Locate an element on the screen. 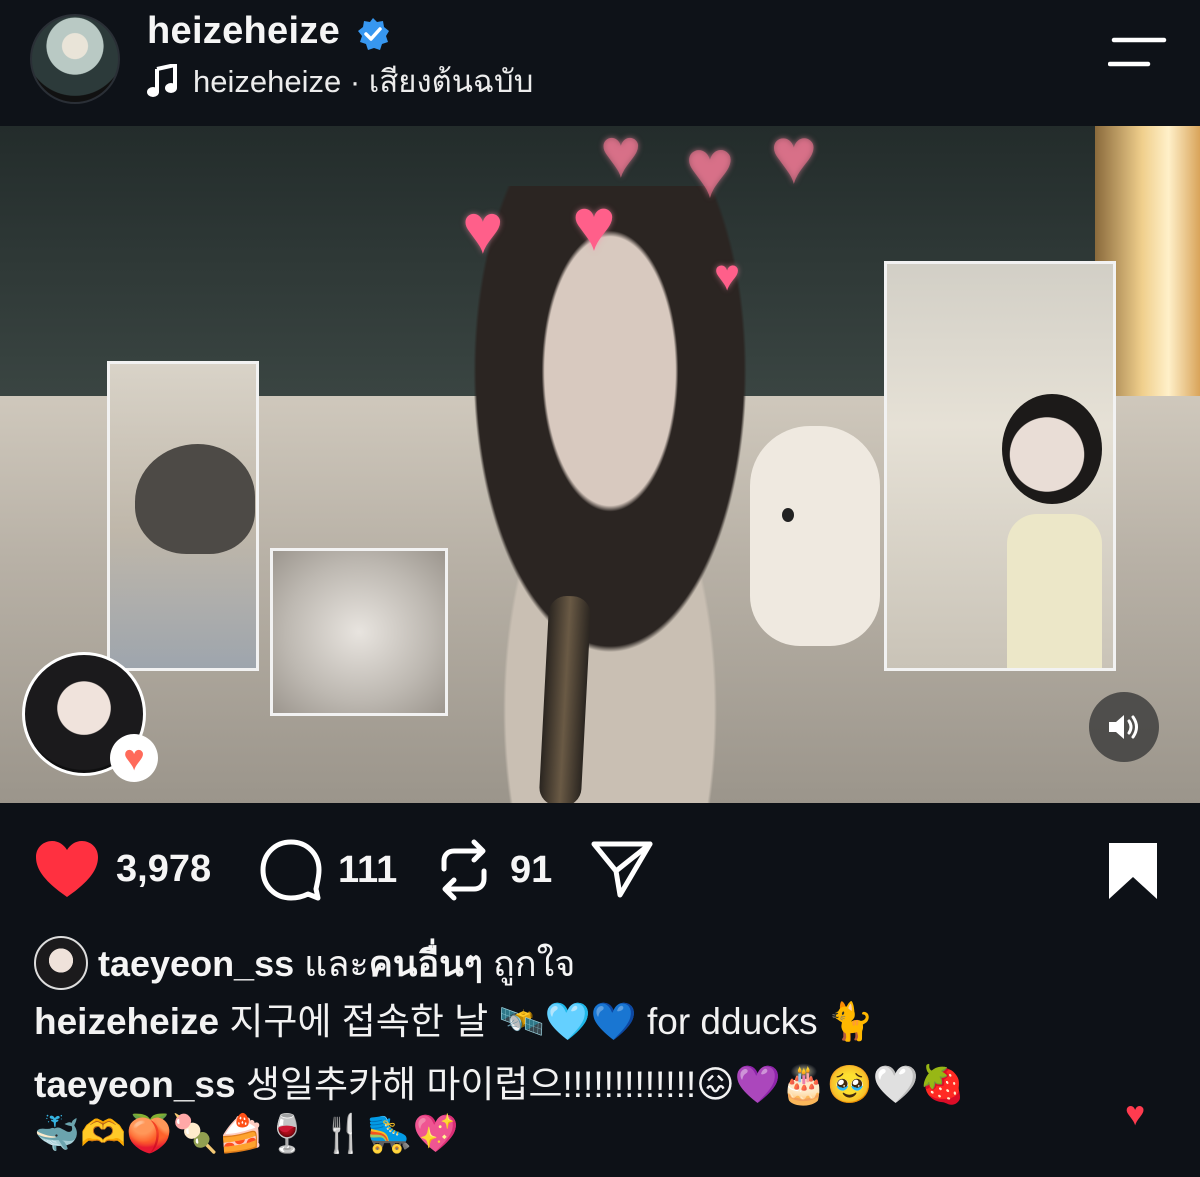 This screenshot has width=1200, height=1177. post-header: heizeheize heizeheize · เสียงต้นฉบับ is located at coordinates (600, 63).